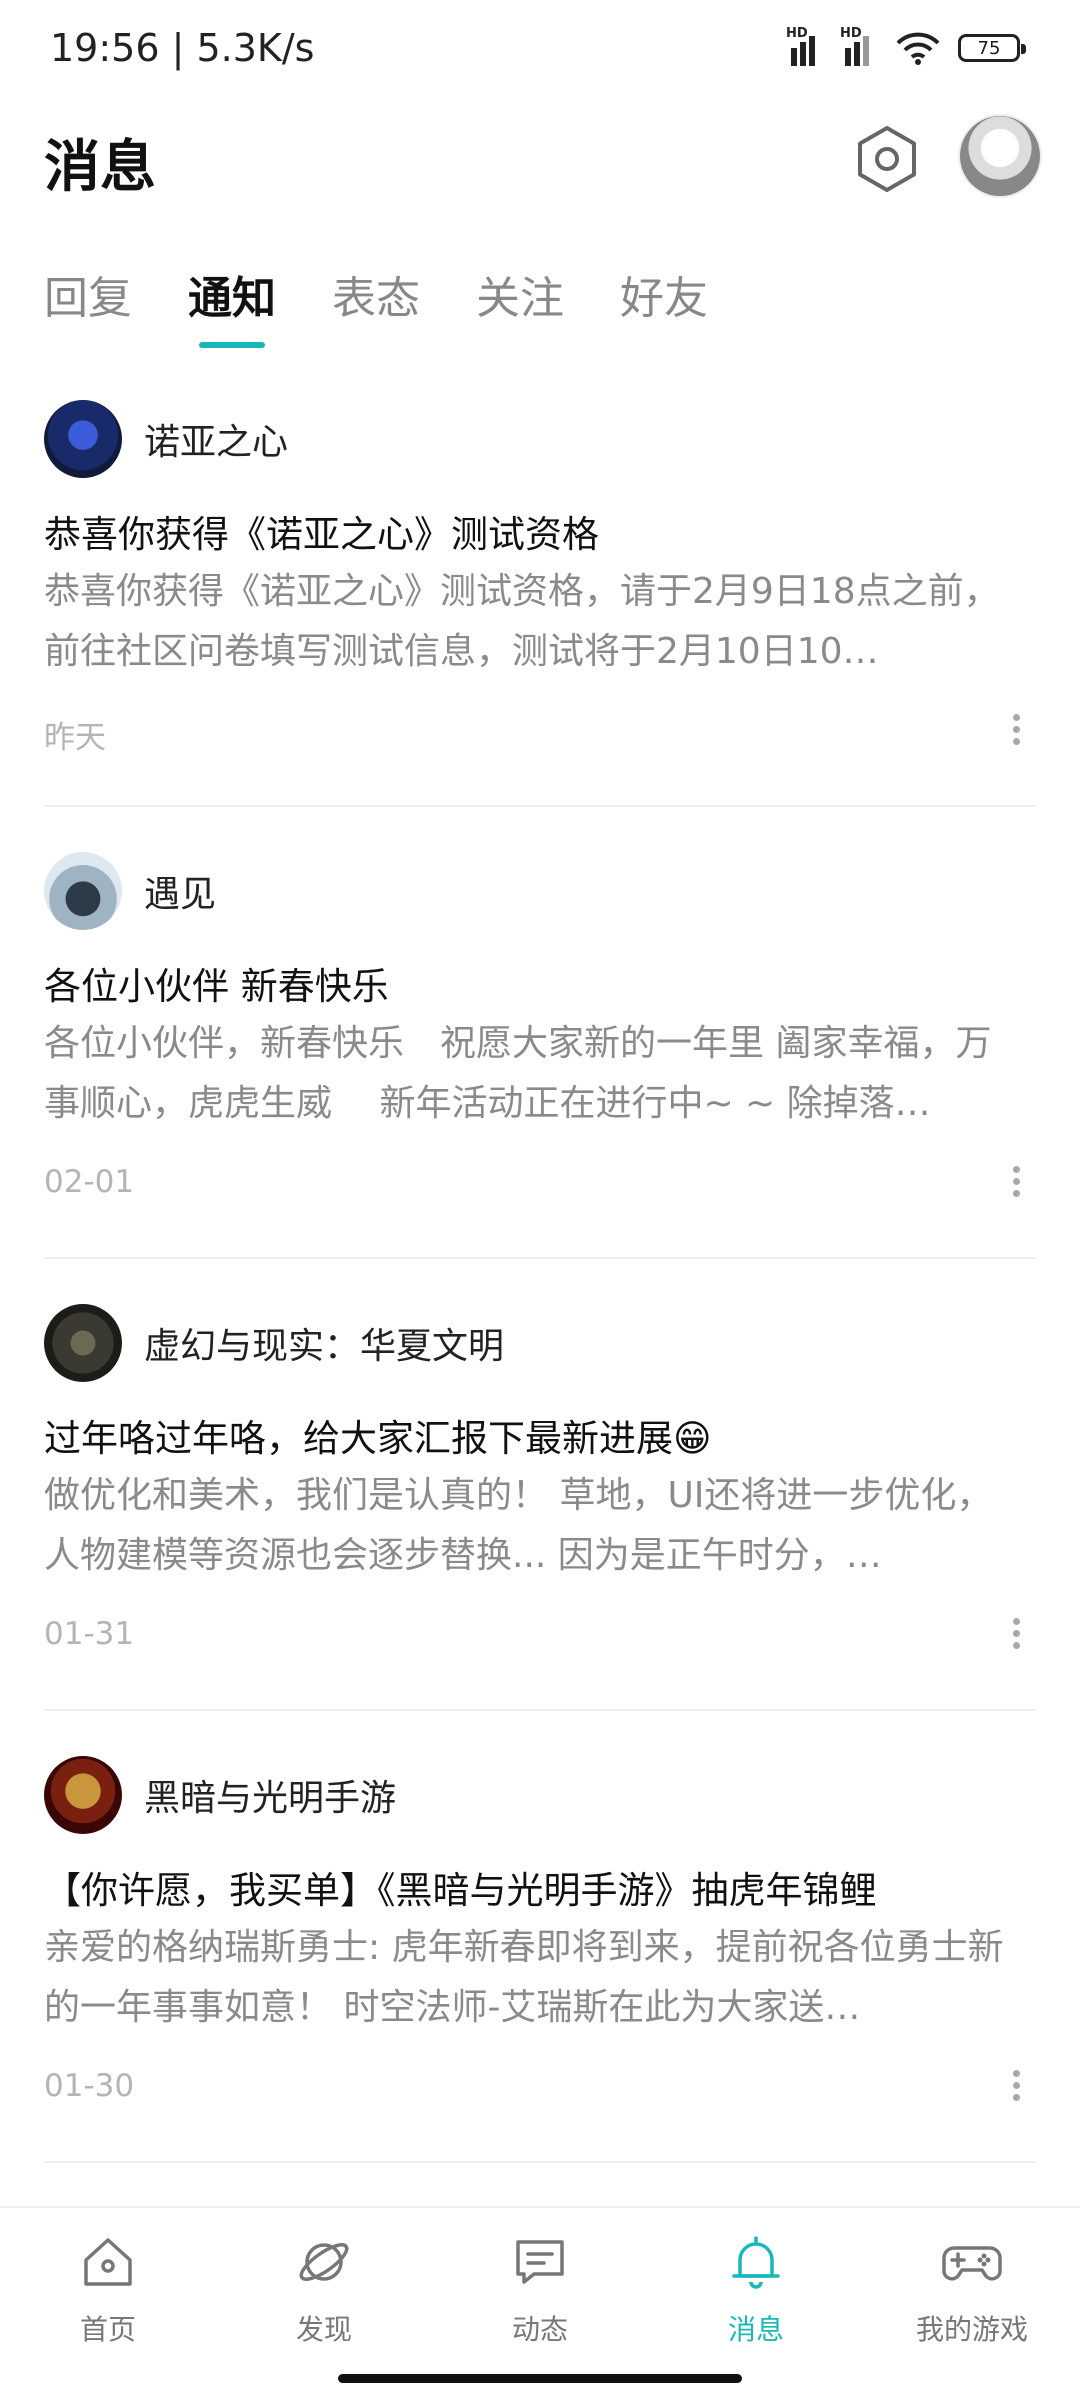  Describe the element at coordinates (323, 2329) in the screenshot. I see `nav-discover-label: 发现` at that location.